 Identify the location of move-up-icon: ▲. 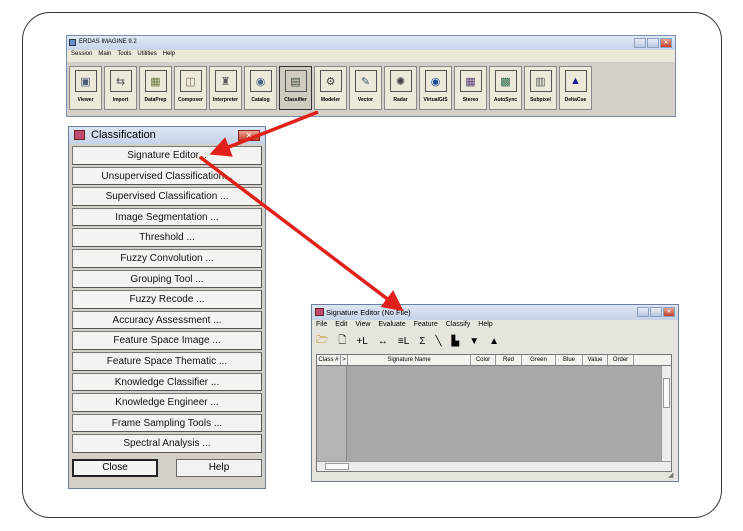
(494, 341).